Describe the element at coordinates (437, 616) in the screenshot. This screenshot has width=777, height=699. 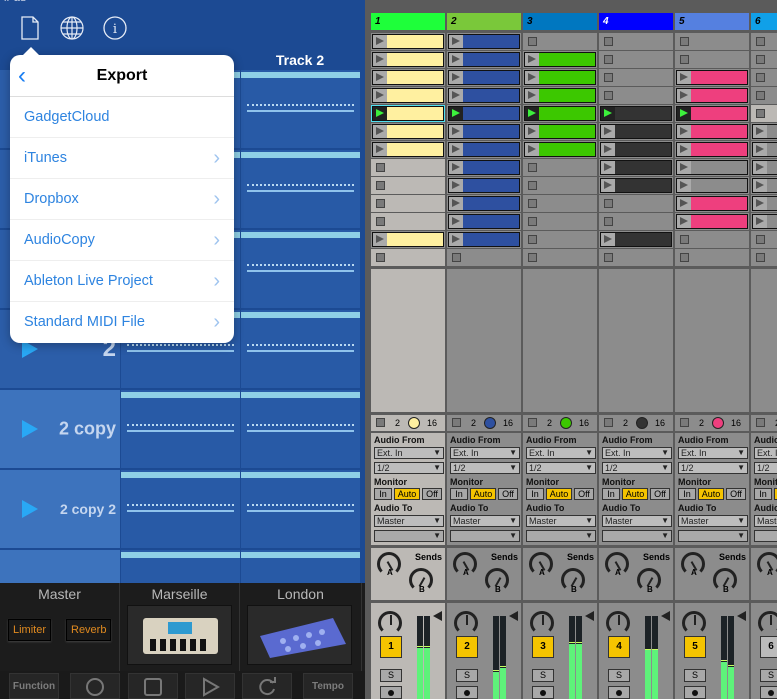
I see `volume-fader-icon` at that location.